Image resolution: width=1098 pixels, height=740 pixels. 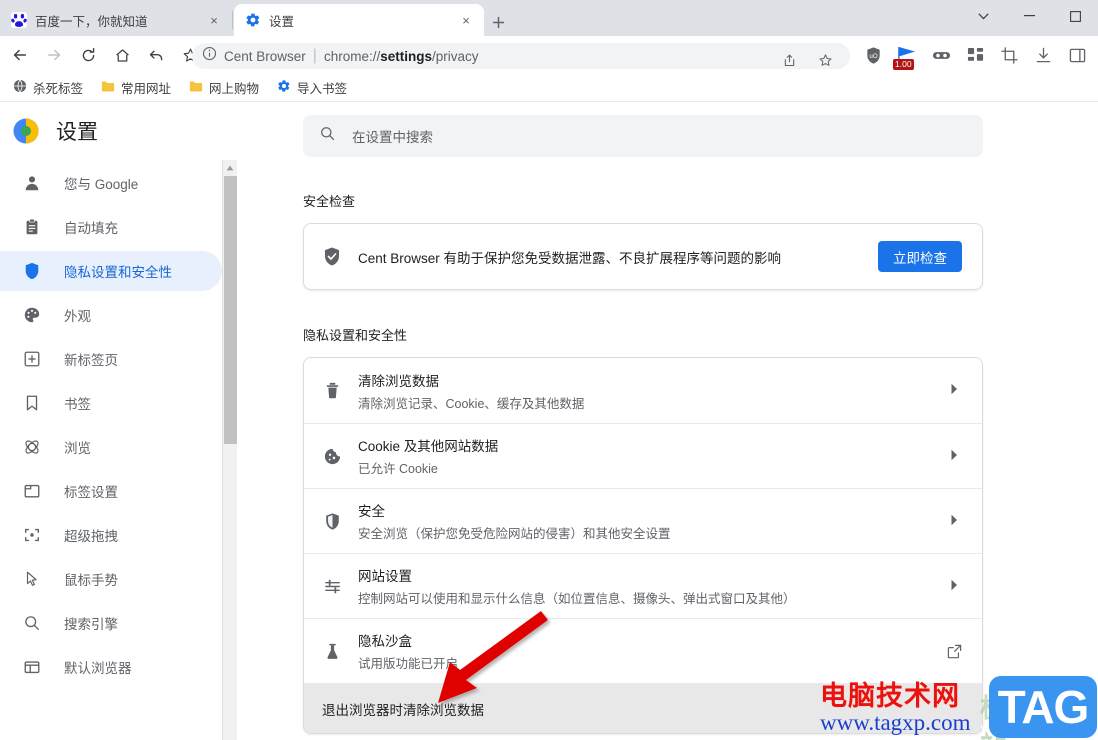 I want to click on row-privacy-sandbox: 隐私沙盒 试用版功能已开启, so click(x=643, y=650).